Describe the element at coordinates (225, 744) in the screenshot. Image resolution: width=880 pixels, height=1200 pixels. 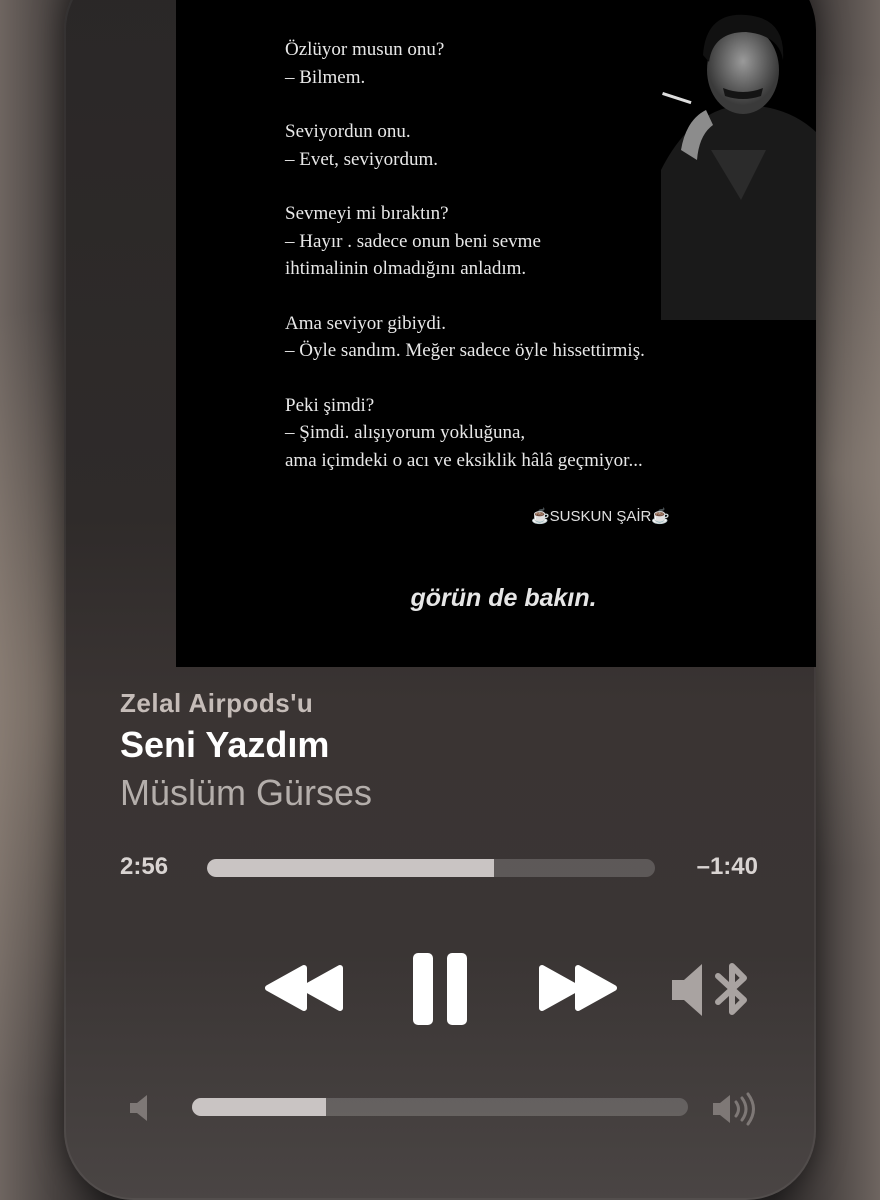
I see `song-title: Seni Yazdım` at that location.